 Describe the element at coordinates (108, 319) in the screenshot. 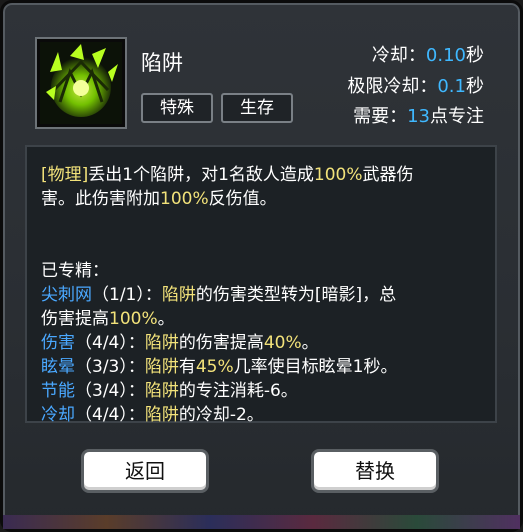

I see `mastery-spike-net-cont: 伤害提高100%。` at that location.